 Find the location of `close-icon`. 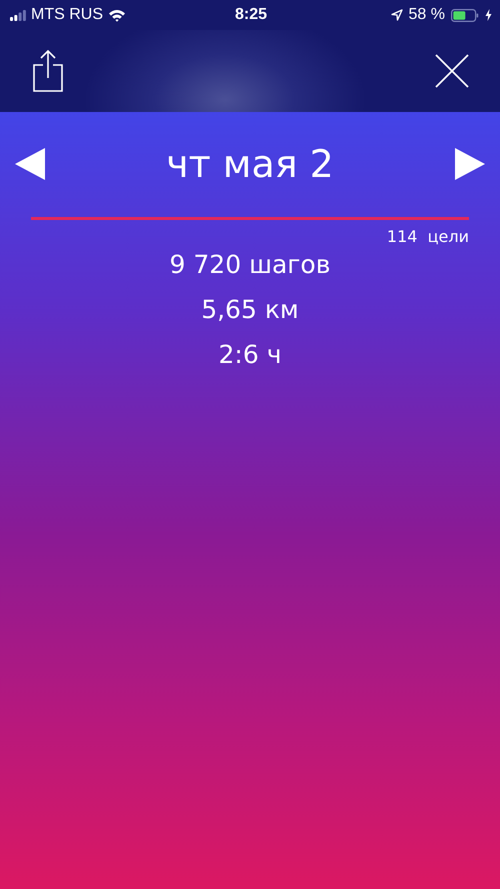

close-icon is located at coordinates (452, 71).